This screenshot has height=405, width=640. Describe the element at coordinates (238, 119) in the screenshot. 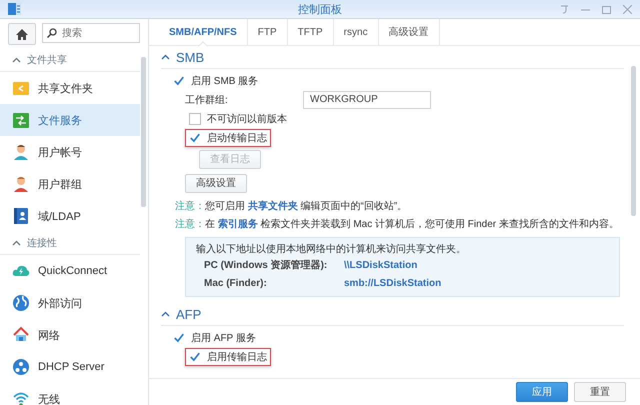

I see `checkbox: 不可访问以前版本` at that location.